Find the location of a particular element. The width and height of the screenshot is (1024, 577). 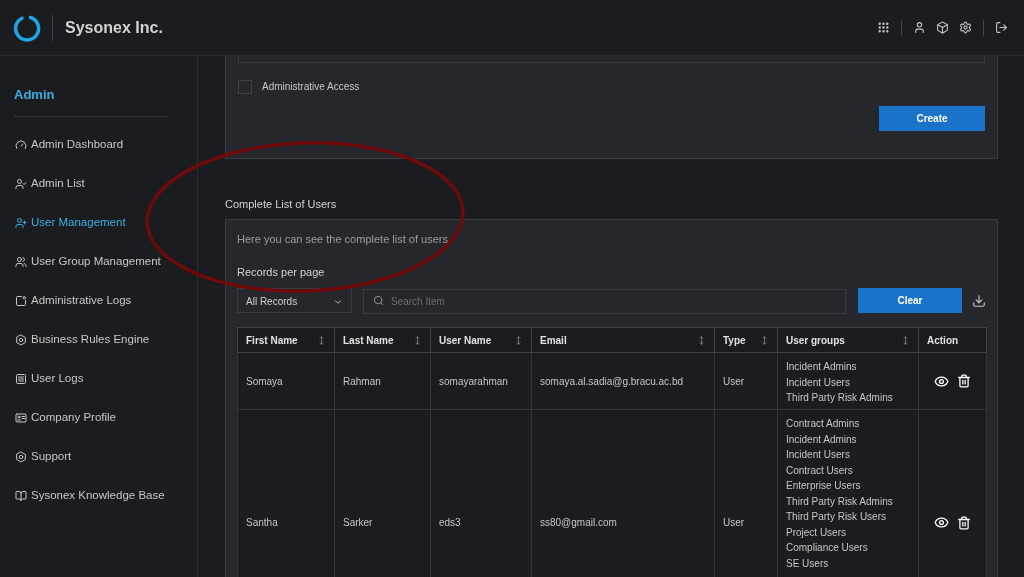

checkbox is located at coordinates (245, 86).